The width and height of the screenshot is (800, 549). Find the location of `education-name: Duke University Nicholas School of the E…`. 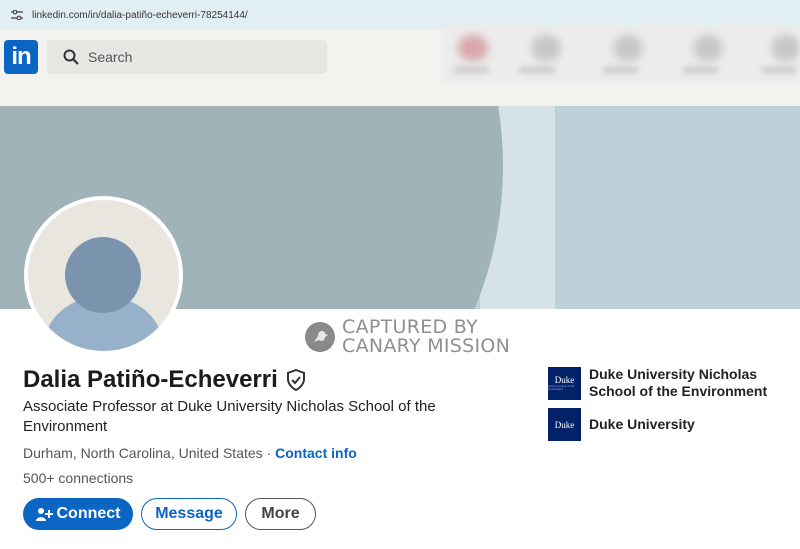

education-name: Duke University Nicholas School of the E… is located at coordinates (678, 382).